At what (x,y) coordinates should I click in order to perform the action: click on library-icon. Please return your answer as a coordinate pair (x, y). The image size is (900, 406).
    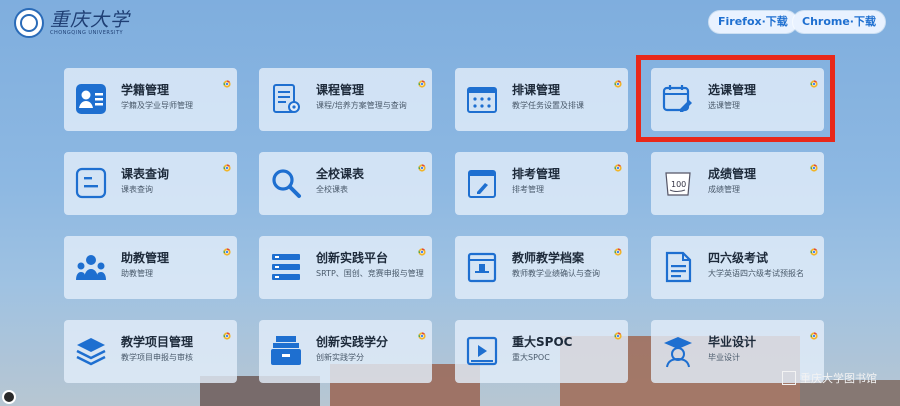
    Looking at the image, I should click on (789, 378).